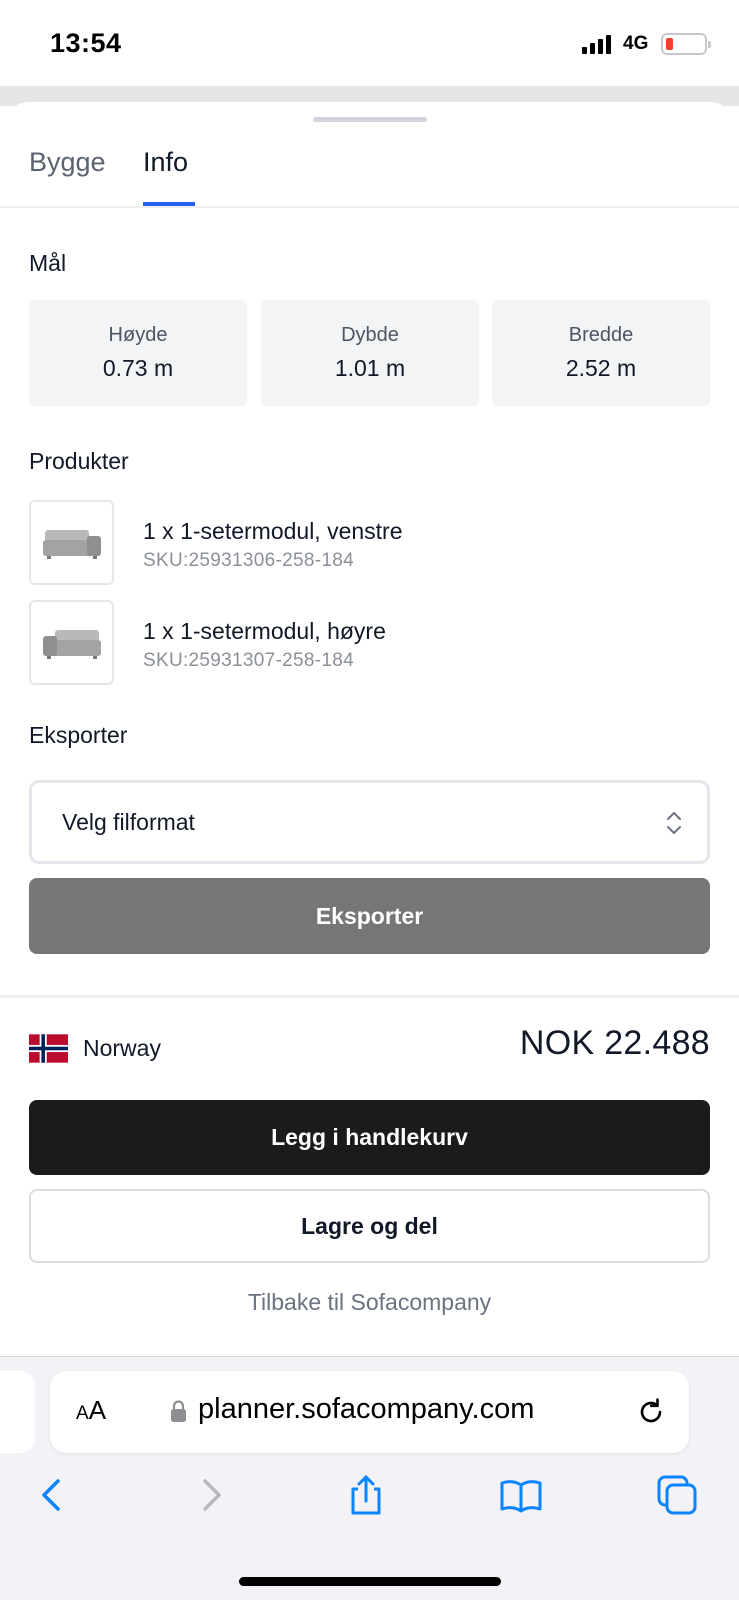  Describe the element at coordinates (48, 1048) in the screenshot. I see `norway-flag-icon` at that location.